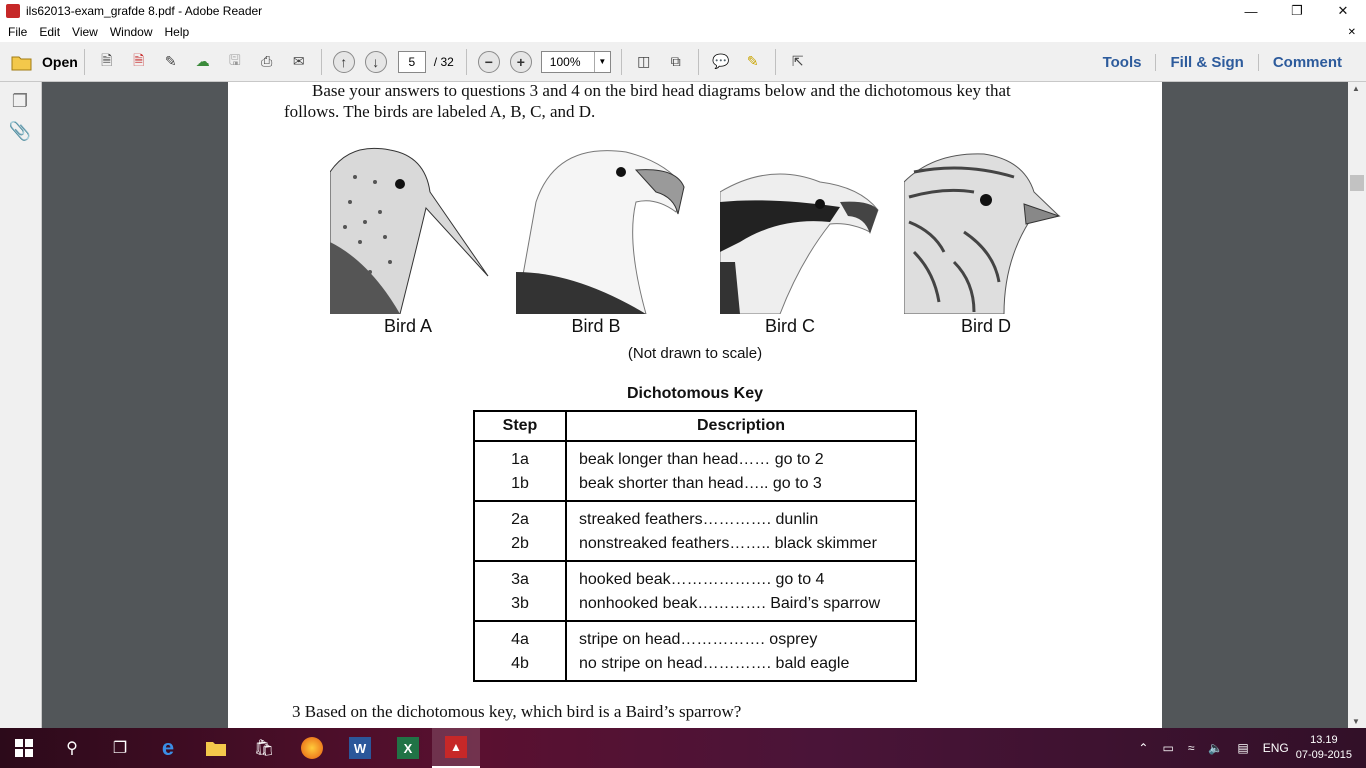  I want to click on notifications-icon: ▤, so click(1242, 748).